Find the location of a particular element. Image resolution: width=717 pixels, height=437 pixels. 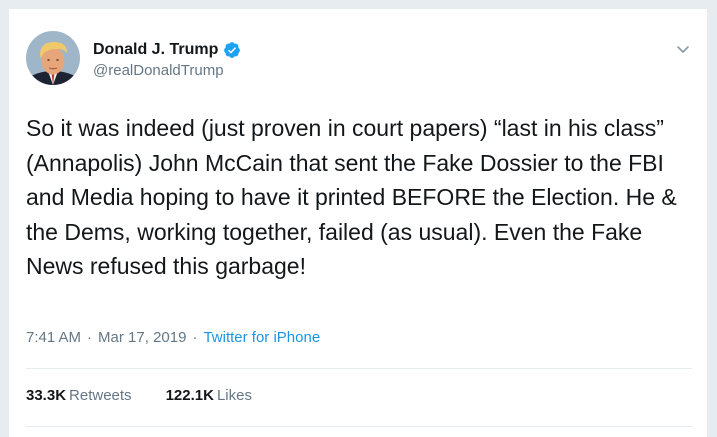

retweets-count: 33.3K is located at coordinates (46, 395).